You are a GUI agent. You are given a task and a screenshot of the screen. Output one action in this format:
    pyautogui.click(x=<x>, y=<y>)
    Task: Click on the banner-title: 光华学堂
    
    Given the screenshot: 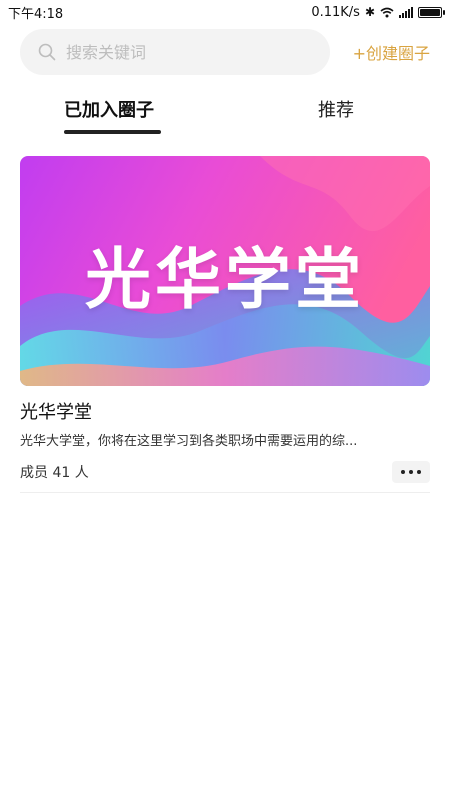 What is the action you would take?
    pyautogui.click(x=225, y=279)
    